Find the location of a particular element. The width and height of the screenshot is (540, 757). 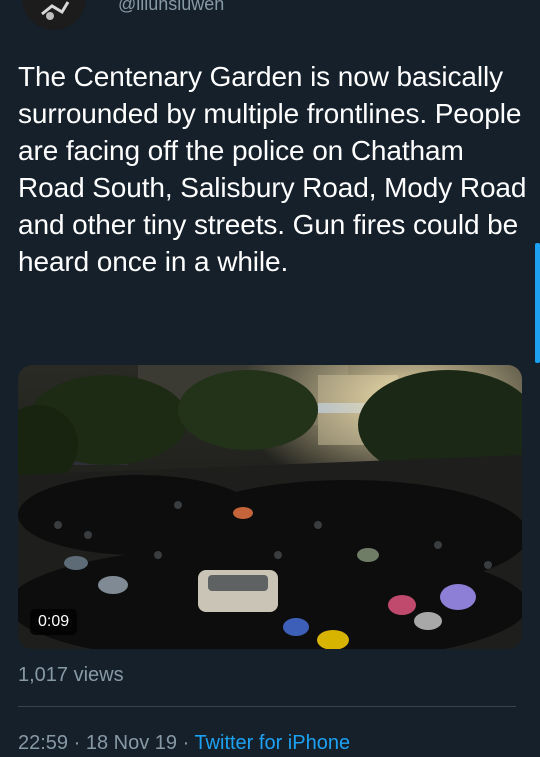

avatar is located at coordinates (54, 15).